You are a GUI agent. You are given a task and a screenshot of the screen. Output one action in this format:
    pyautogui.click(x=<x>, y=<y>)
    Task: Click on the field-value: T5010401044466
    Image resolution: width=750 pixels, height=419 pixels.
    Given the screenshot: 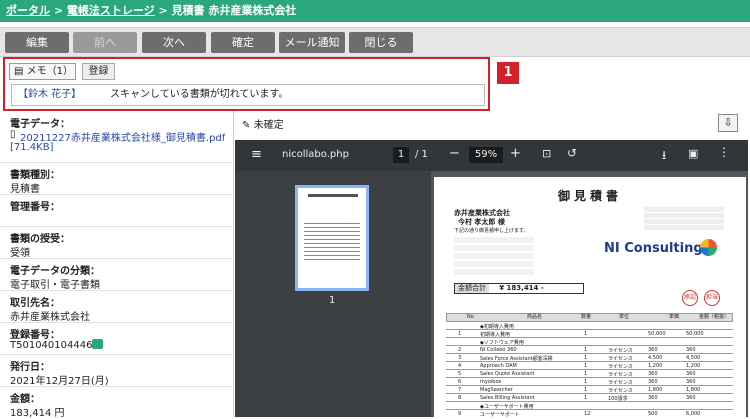 What is the action you would take?
    pyautogui.click(x=54, y=345)
    